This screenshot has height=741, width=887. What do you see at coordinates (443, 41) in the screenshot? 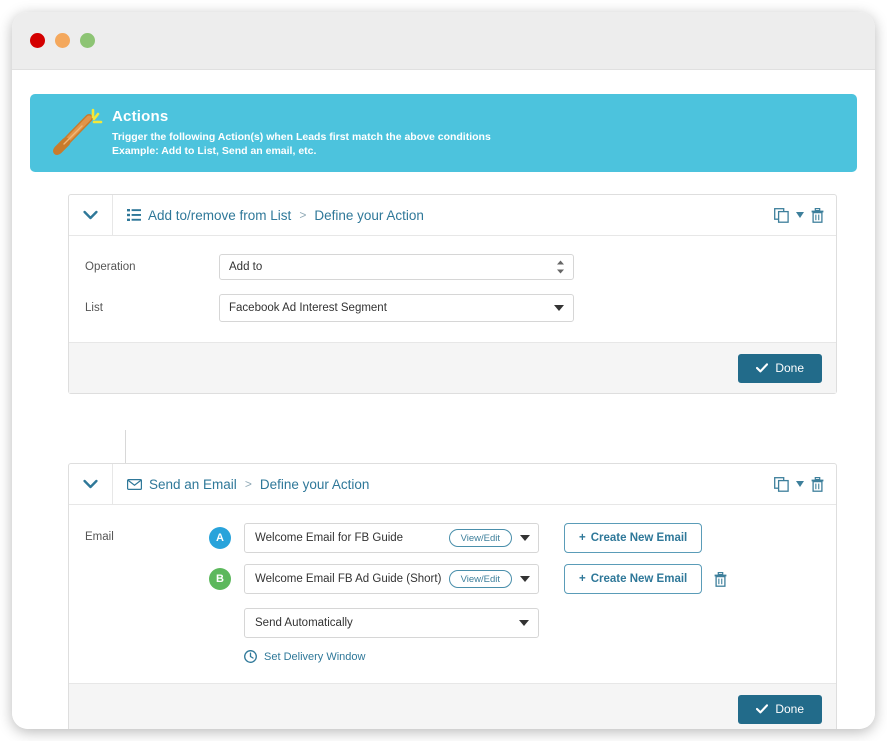
I see `browser-titlebar` at bounding box center [443, 41].